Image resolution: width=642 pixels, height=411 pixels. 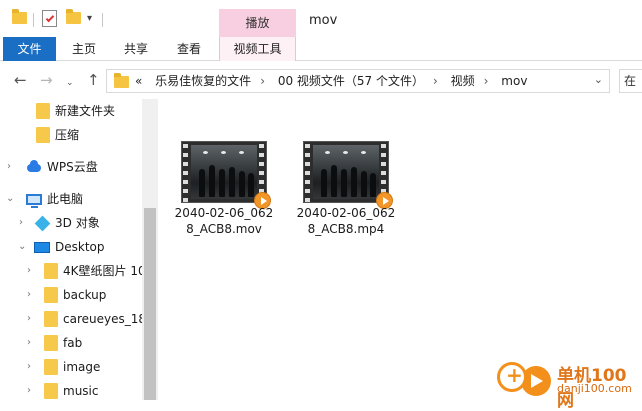 What do you see at coordinates (257, 23) in the screenshot?
I see `context-tab-play: 播放` at bounding box center [257, 23].